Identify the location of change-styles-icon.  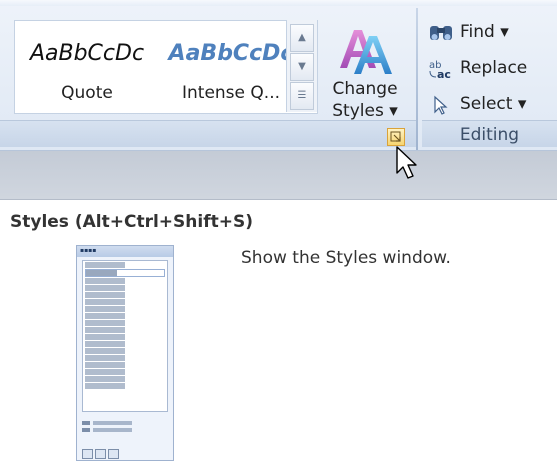
(366, 52).